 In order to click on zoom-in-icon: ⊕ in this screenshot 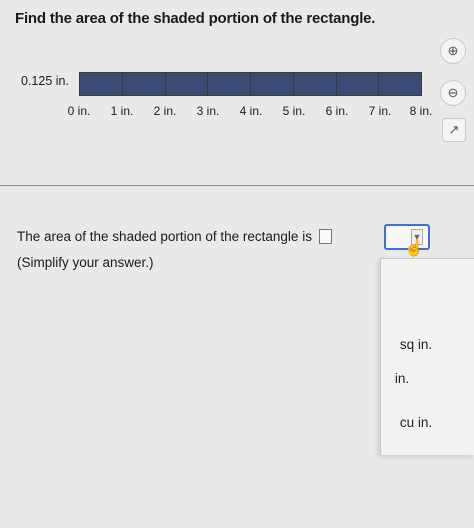, I will do `click(453, 51)`.